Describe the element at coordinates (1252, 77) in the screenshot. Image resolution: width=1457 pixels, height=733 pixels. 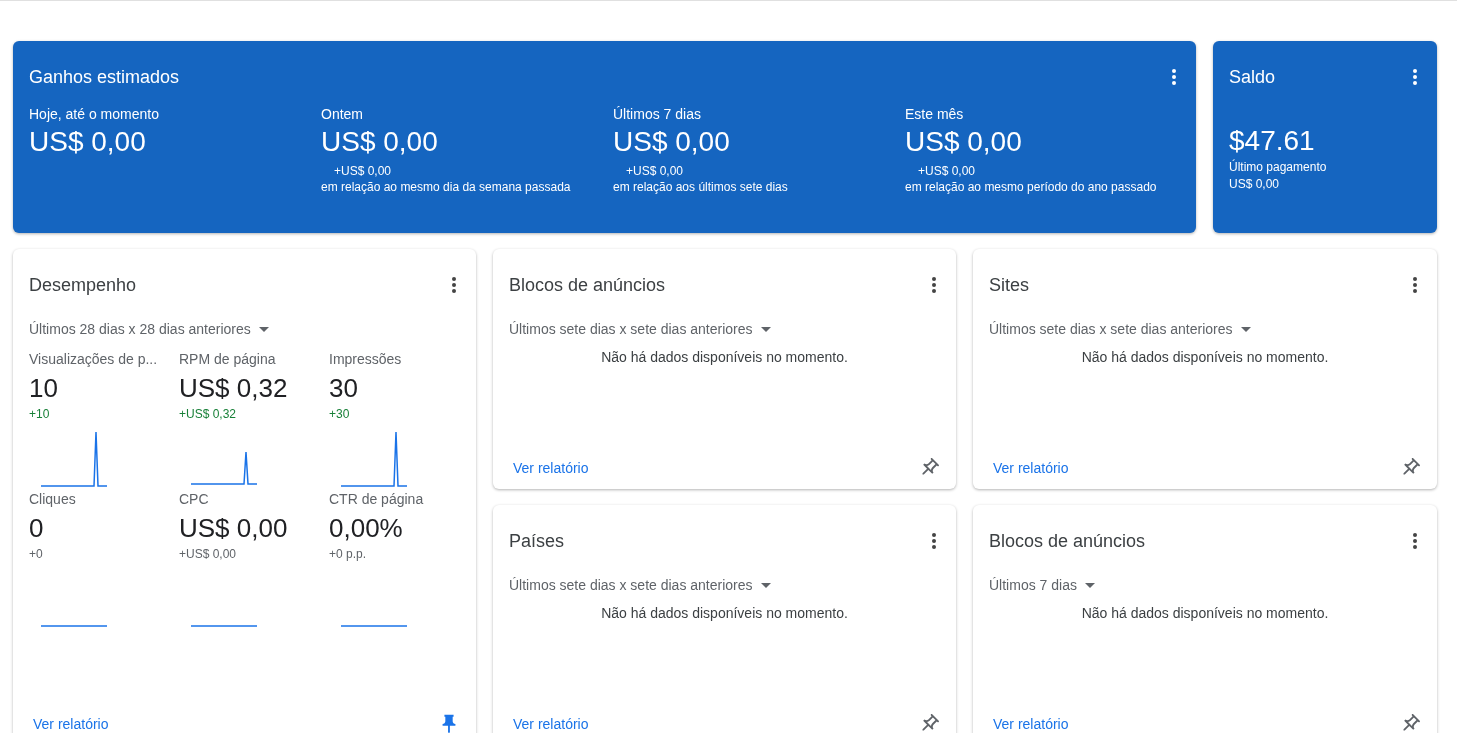
I see `card-title: Saldo` at that location.